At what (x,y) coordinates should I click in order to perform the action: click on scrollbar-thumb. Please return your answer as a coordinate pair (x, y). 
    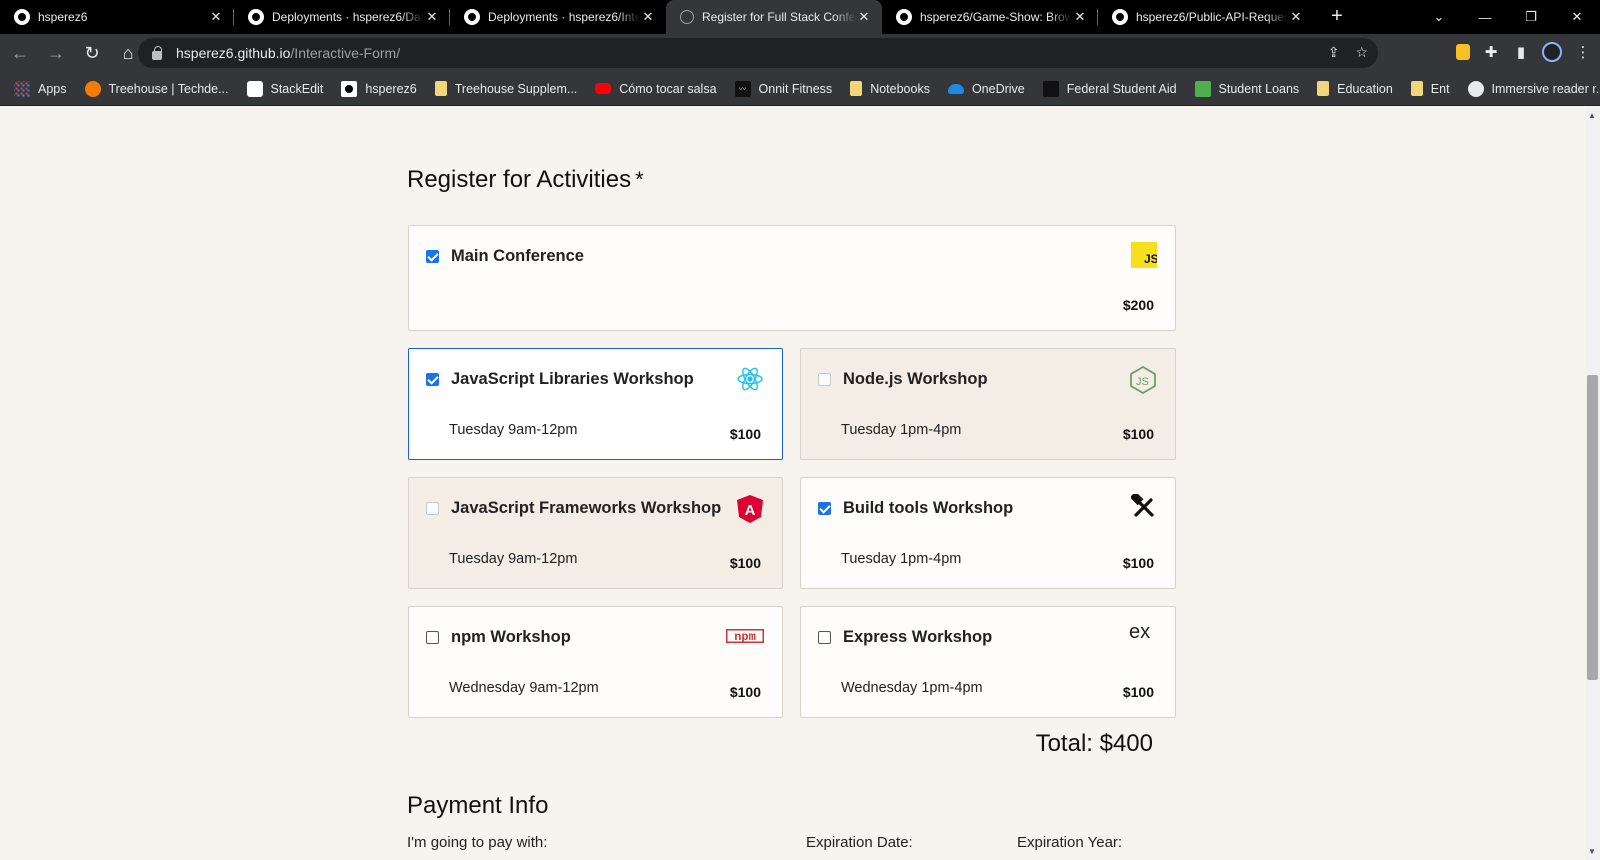
    Looking at the image, I should click on (1592, 527).